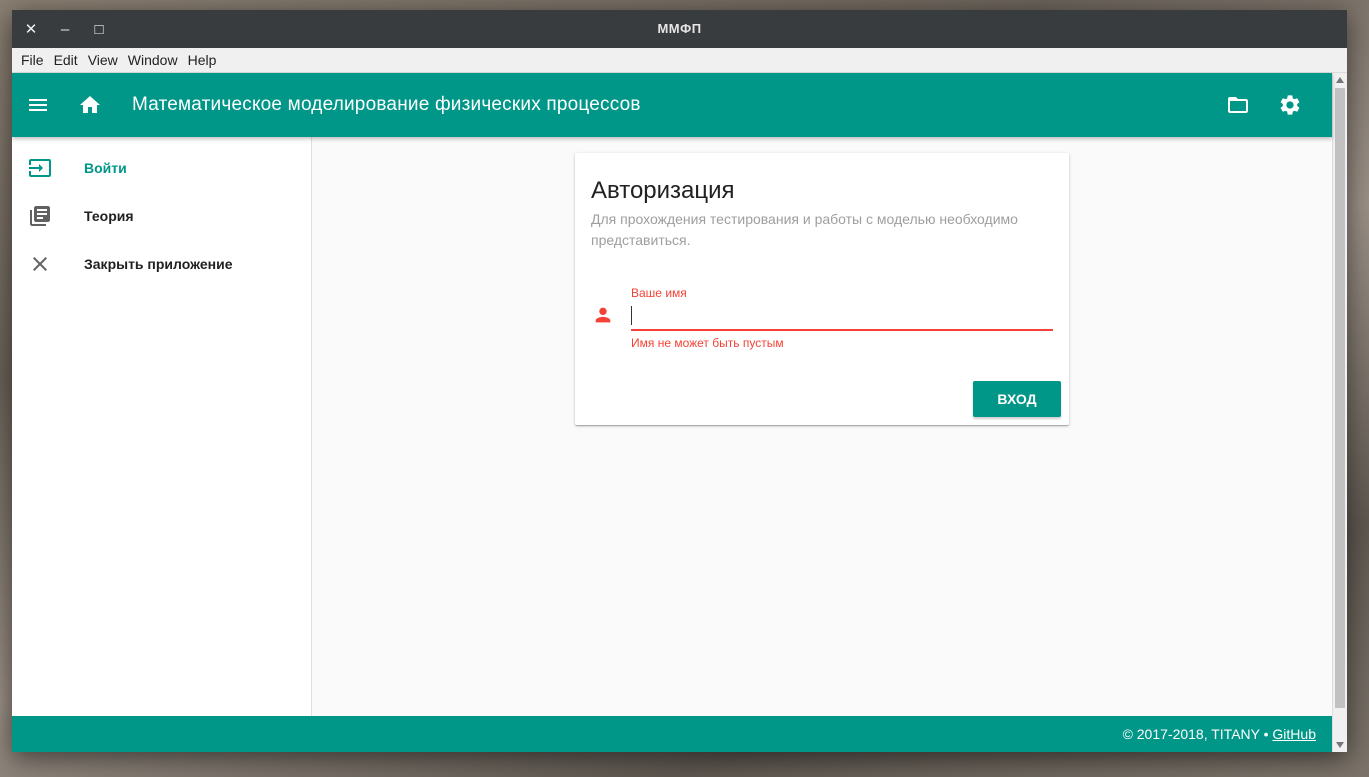 The width and height of the screenshot is (1369, 777). I want to click on sidebar-item-login: Войти, so click(161, 168).